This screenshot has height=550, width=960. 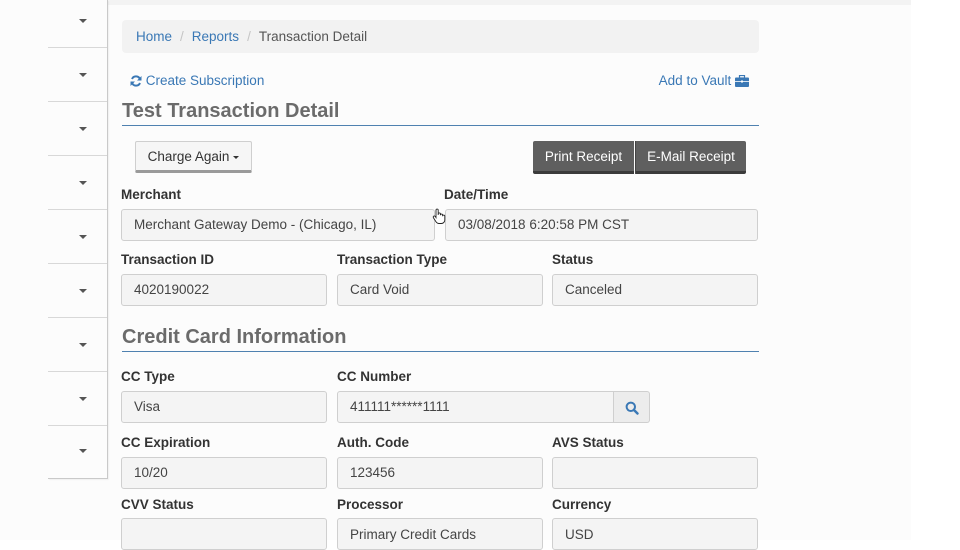 I want to click on cc-type-field: Visa, so click(x=224, y=407).